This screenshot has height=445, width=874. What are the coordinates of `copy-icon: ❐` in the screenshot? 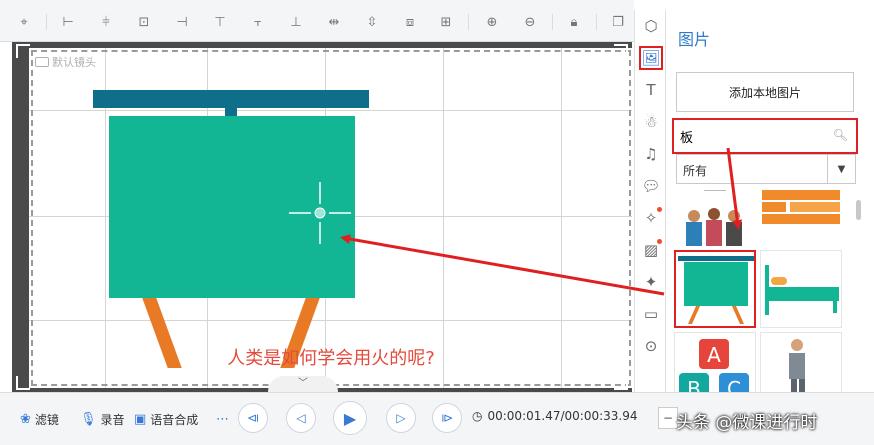 It's located at (618, 22).